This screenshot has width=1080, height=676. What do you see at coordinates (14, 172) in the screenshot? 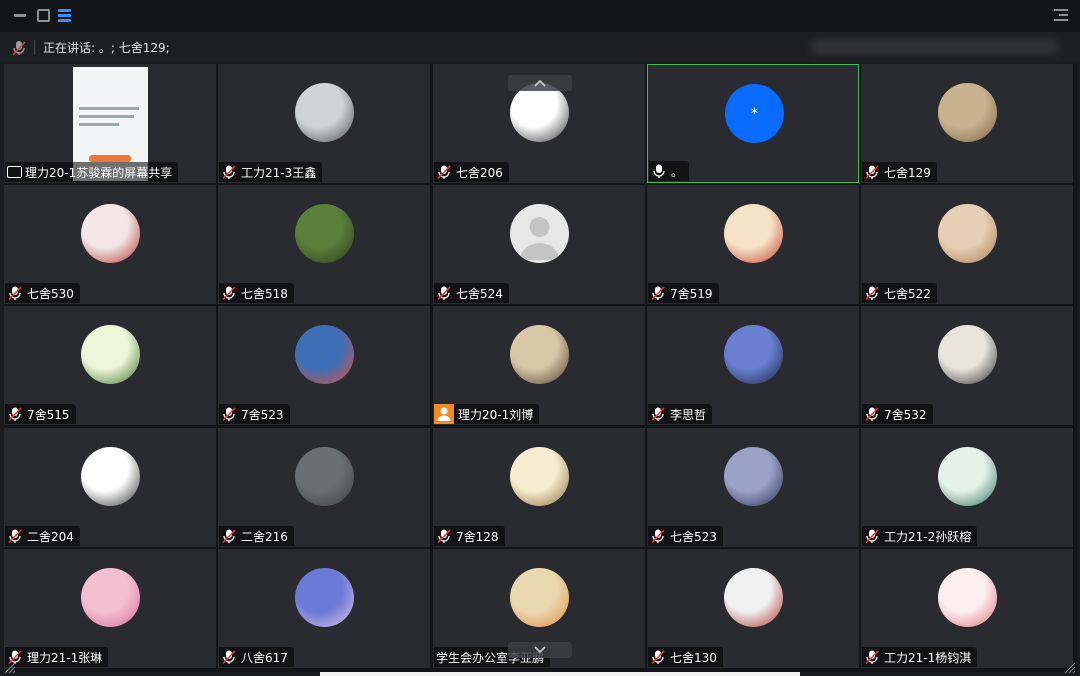
I see `screen-share-icon` at bounding box center [14, 172].